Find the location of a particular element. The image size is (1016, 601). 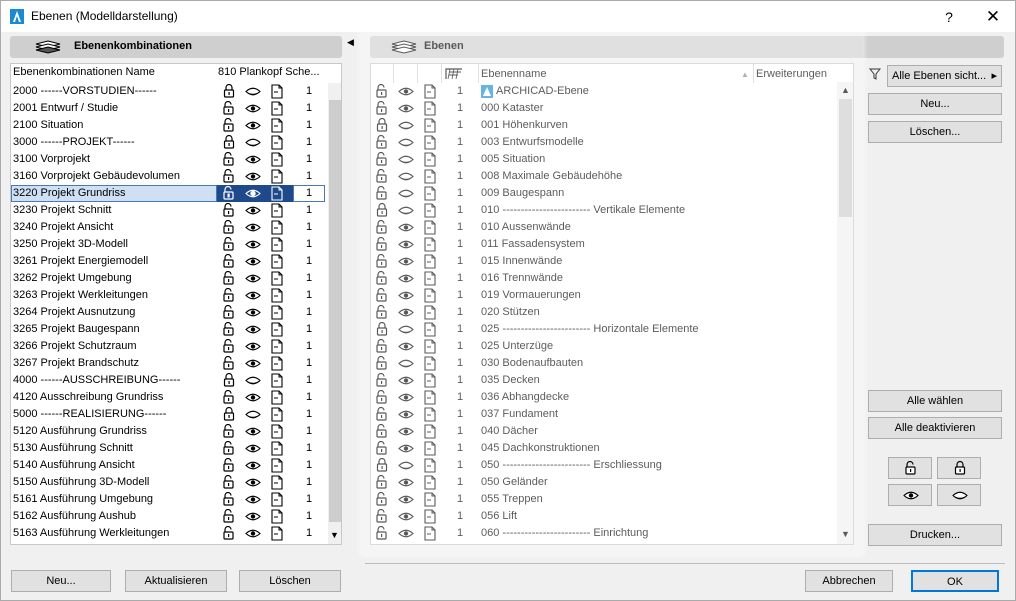

combination-row: 3240 Projekt Ansicht 1 is located at coordinates (176, 227).